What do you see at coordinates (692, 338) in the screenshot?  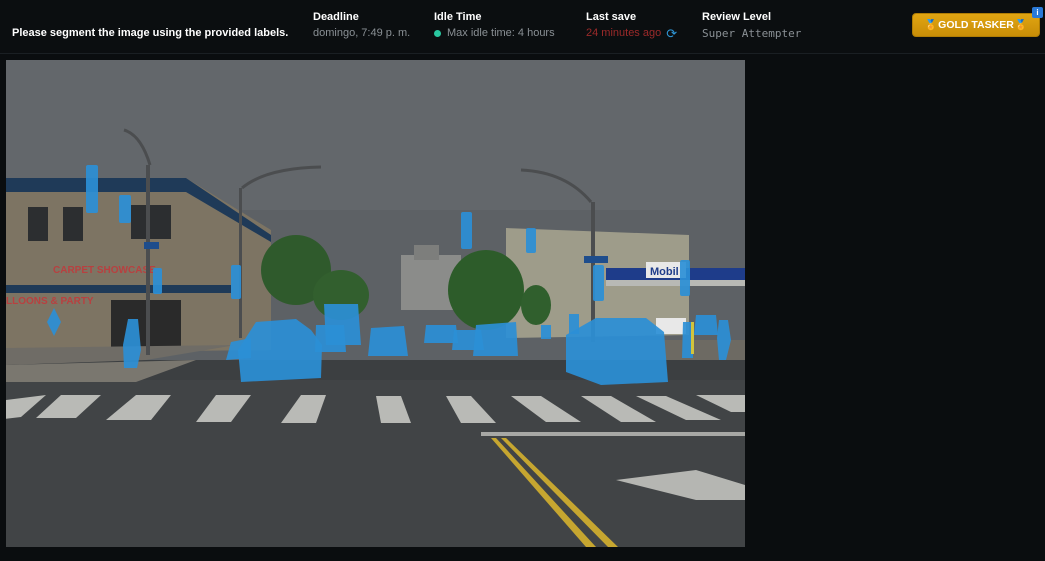 I see `bollard` at bounding box center [692, 338].